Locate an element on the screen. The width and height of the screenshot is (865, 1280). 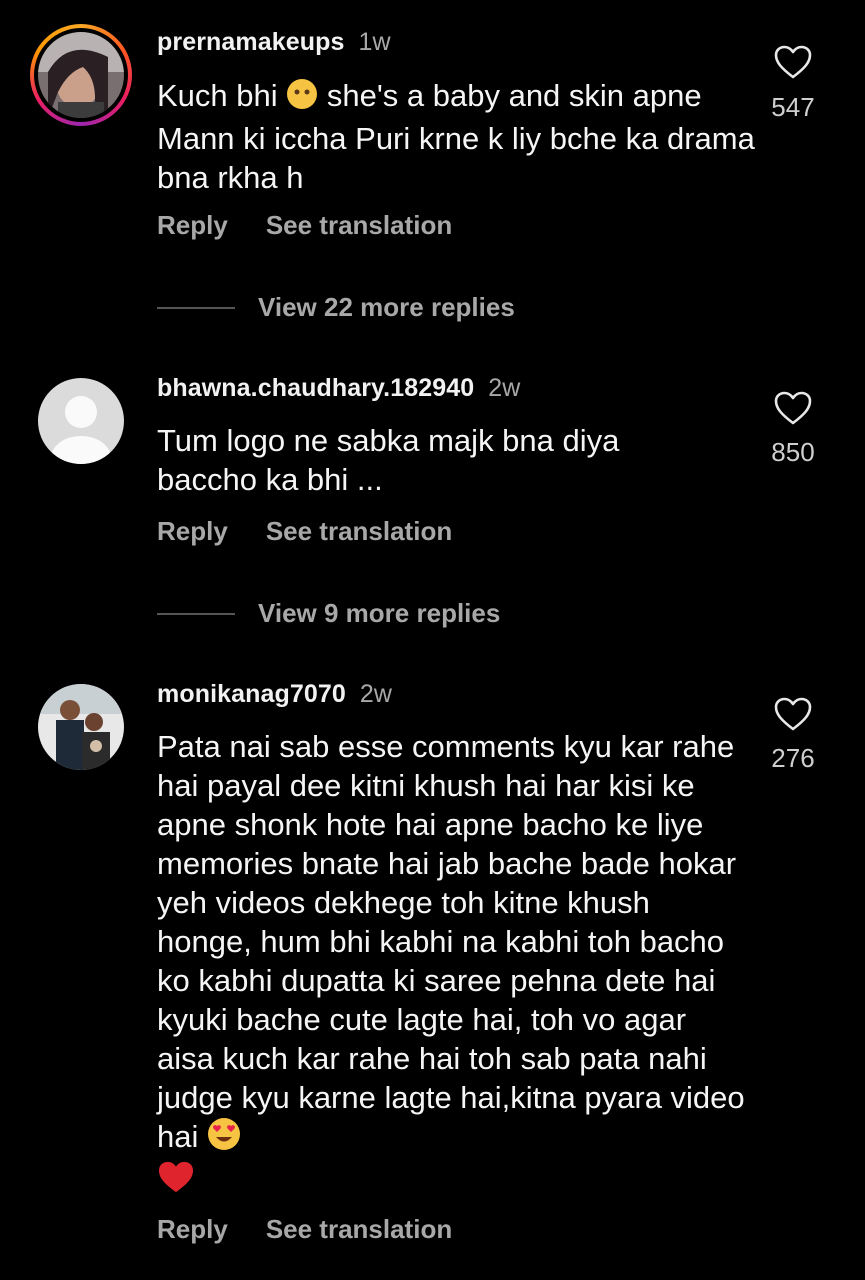
neutral-face-emoji-icon is located at coordinates (302, 98).